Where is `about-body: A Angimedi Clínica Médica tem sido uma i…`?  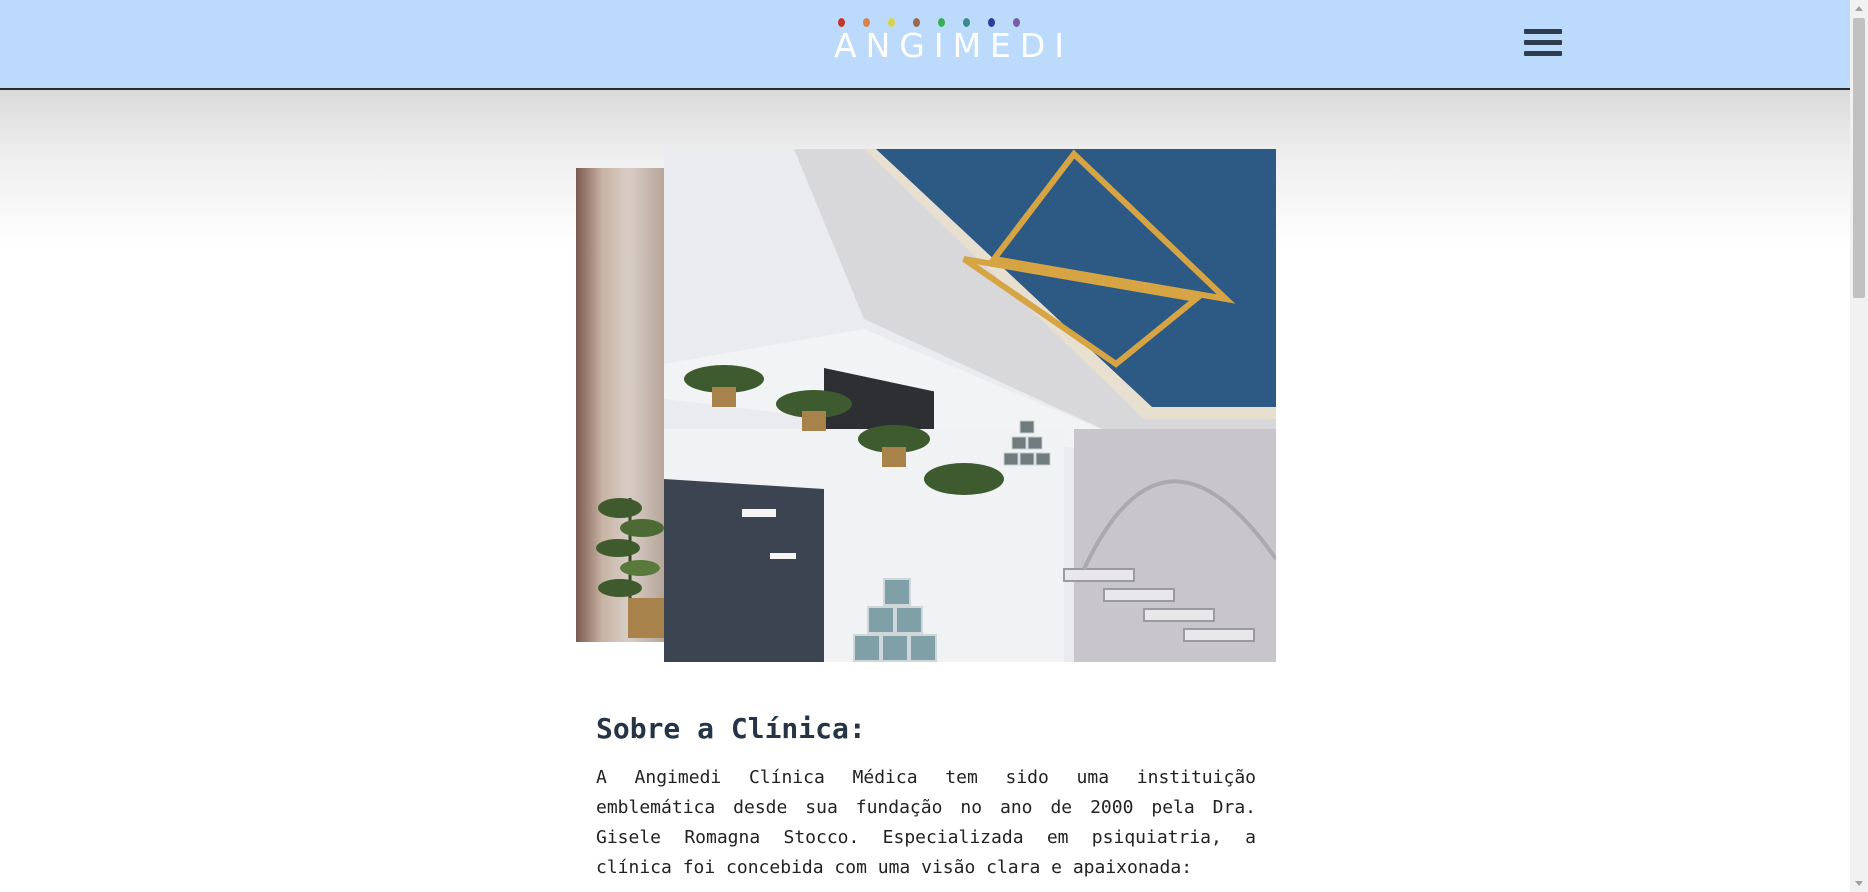 about-body: A Angimedi Clínica Médica tem sido uma i… is located at coordinates (926, 822).